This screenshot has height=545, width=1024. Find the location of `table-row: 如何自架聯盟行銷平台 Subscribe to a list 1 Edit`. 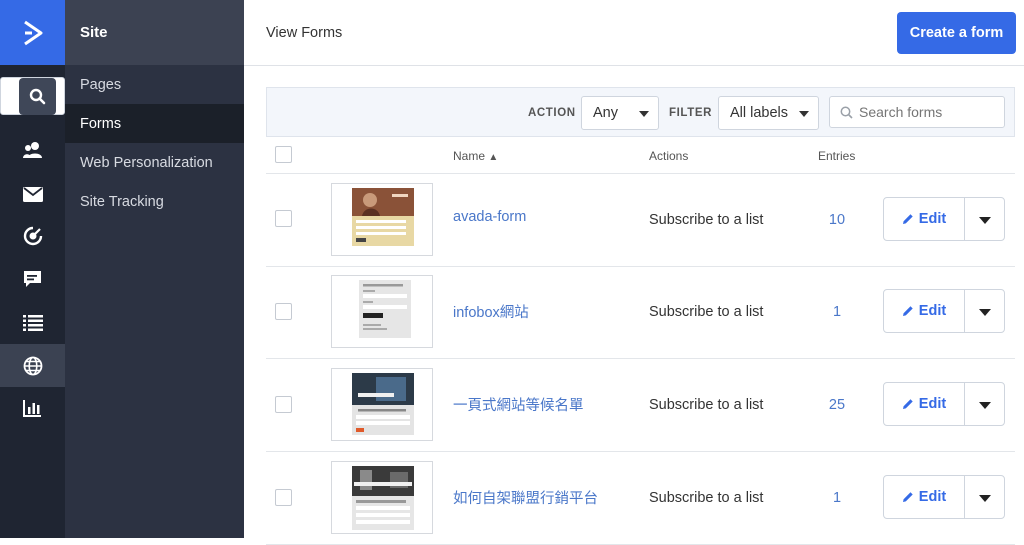

table-row: 如何自架聯盟行銷平台 Subscribe to a list 1 Edit is located at coordinates (640, 498).